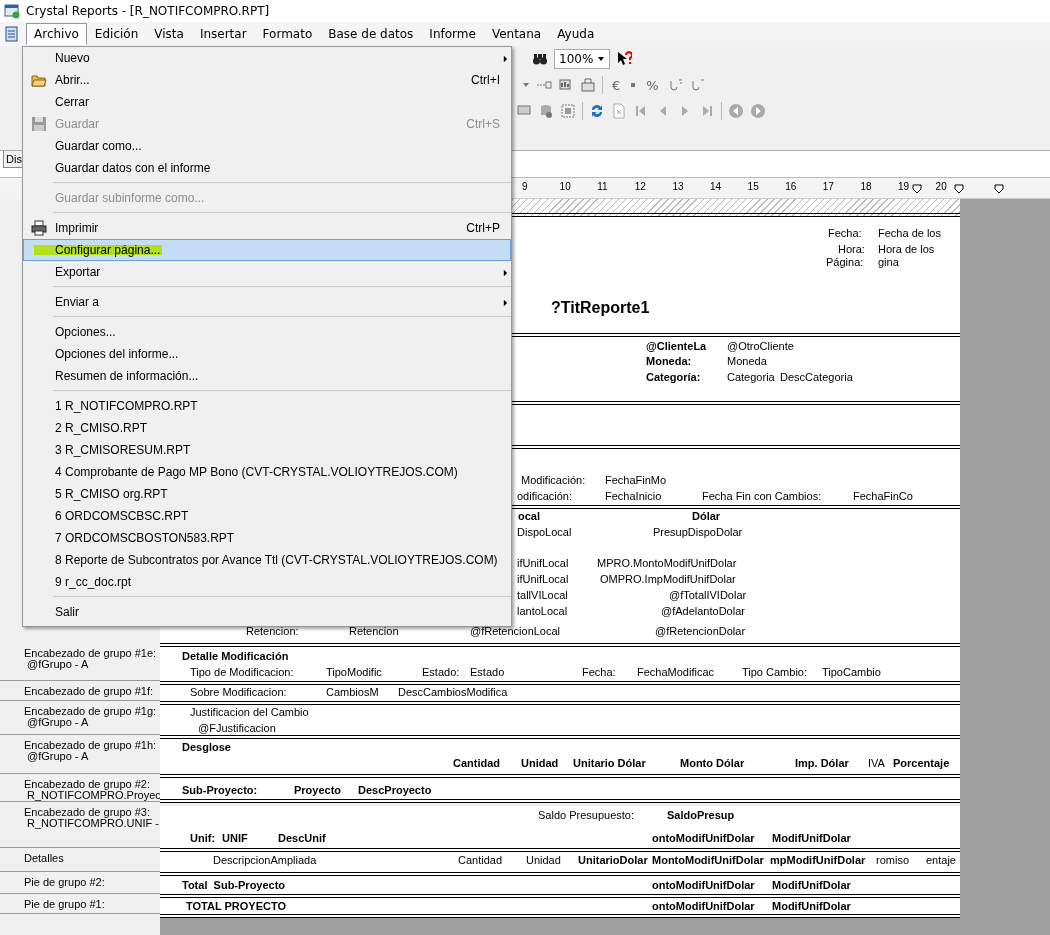 The height and width of the screenshot is (935, 1050). What do you see at coordinates (487, 672) in the screenshot?
I see `report-field: Estado` at bounding box center [487, 672].